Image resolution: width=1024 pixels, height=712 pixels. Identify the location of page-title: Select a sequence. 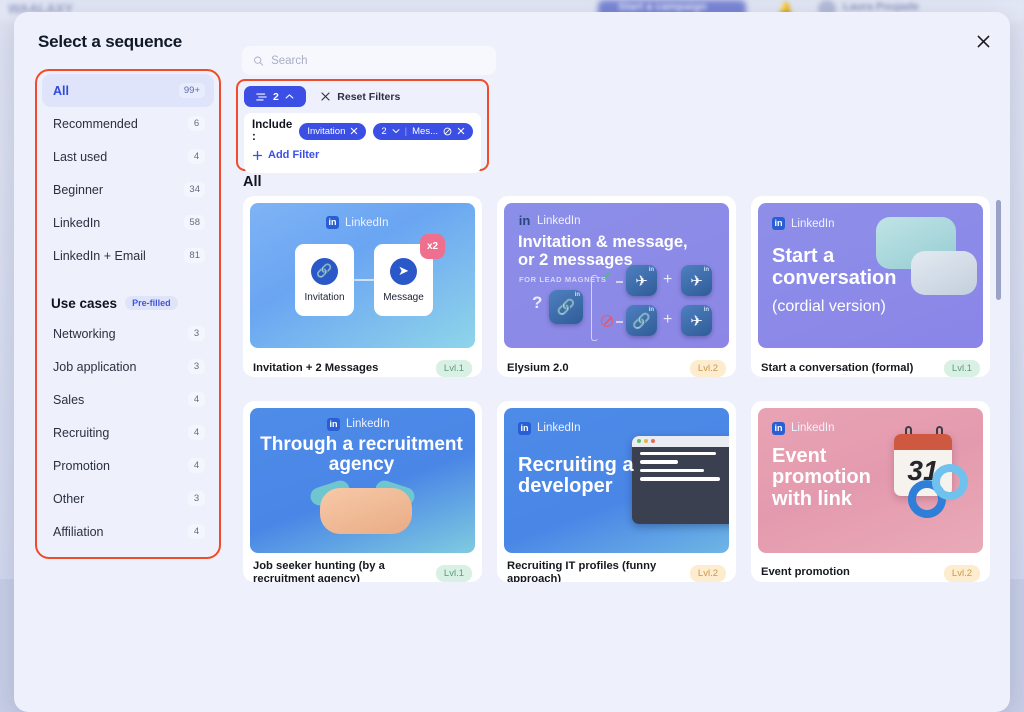
(110, 42).